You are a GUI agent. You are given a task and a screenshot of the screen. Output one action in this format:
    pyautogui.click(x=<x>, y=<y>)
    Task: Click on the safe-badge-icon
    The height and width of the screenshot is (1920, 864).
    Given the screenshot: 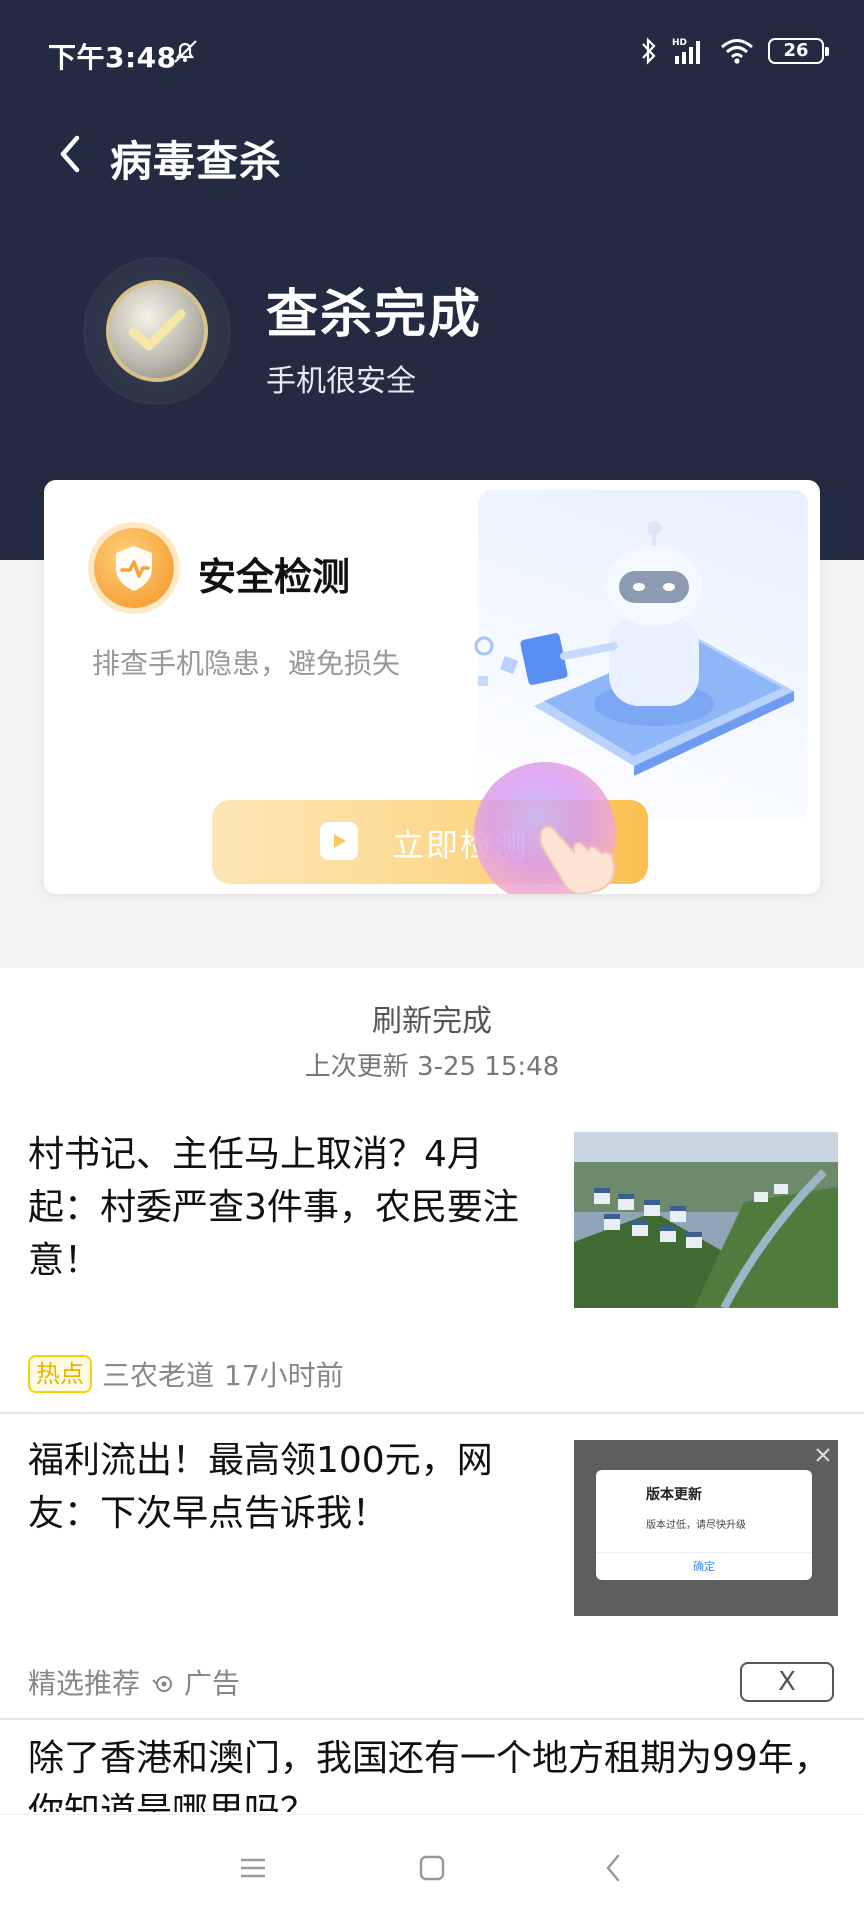 What is the action you would take?
    pyautogui.click(x=157, y=331)
    